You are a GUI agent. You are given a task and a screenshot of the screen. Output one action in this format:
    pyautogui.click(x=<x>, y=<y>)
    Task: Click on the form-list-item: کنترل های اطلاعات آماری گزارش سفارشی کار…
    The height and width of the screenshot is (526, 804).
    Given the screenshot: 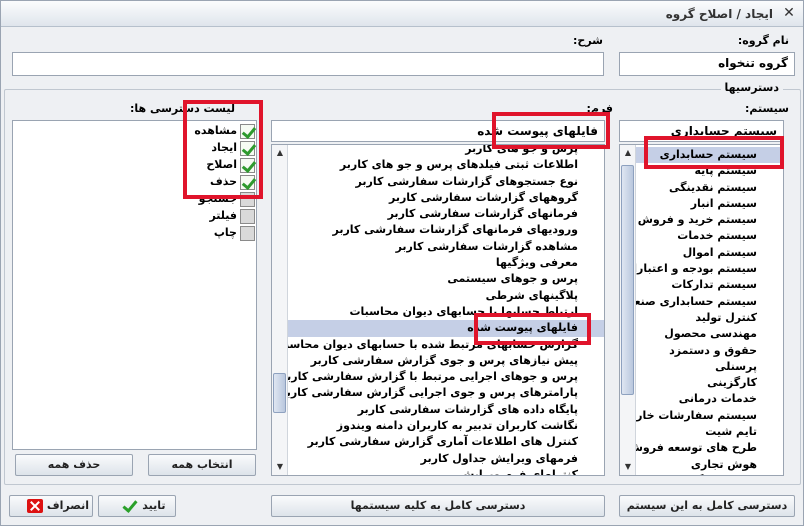 What is the action you would take?
    pyautogui.click(x=438, y=442)
    